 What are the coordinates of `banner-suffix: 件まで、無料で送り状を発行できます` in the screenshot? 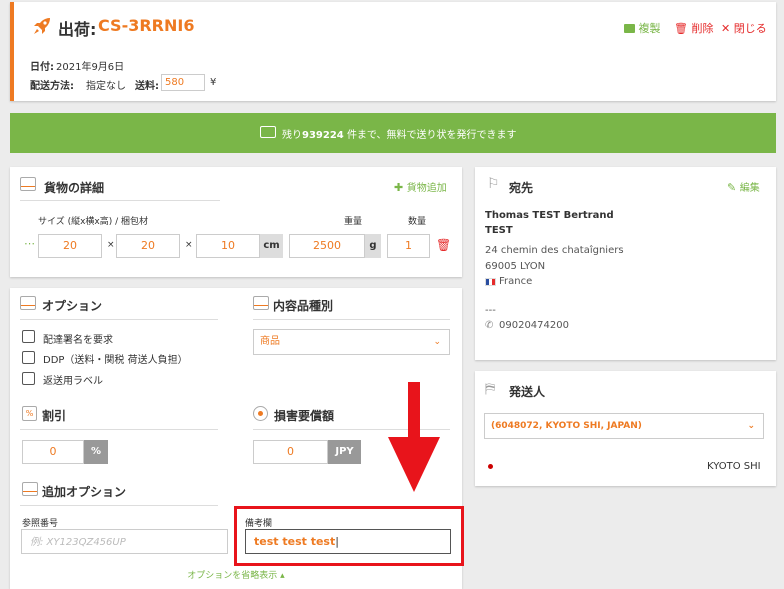 It's located at (431, 135).